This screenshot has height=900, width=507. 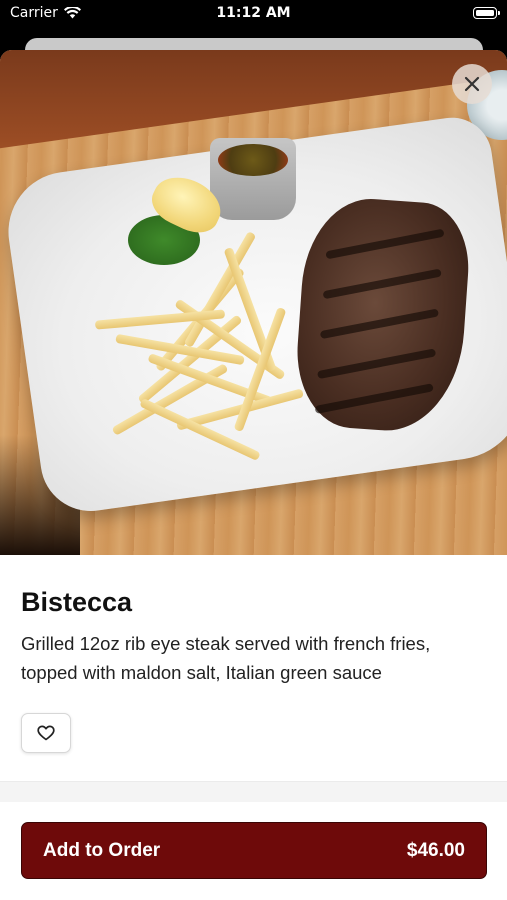 I want to click on battery-icon, so click(x=486, y=13).